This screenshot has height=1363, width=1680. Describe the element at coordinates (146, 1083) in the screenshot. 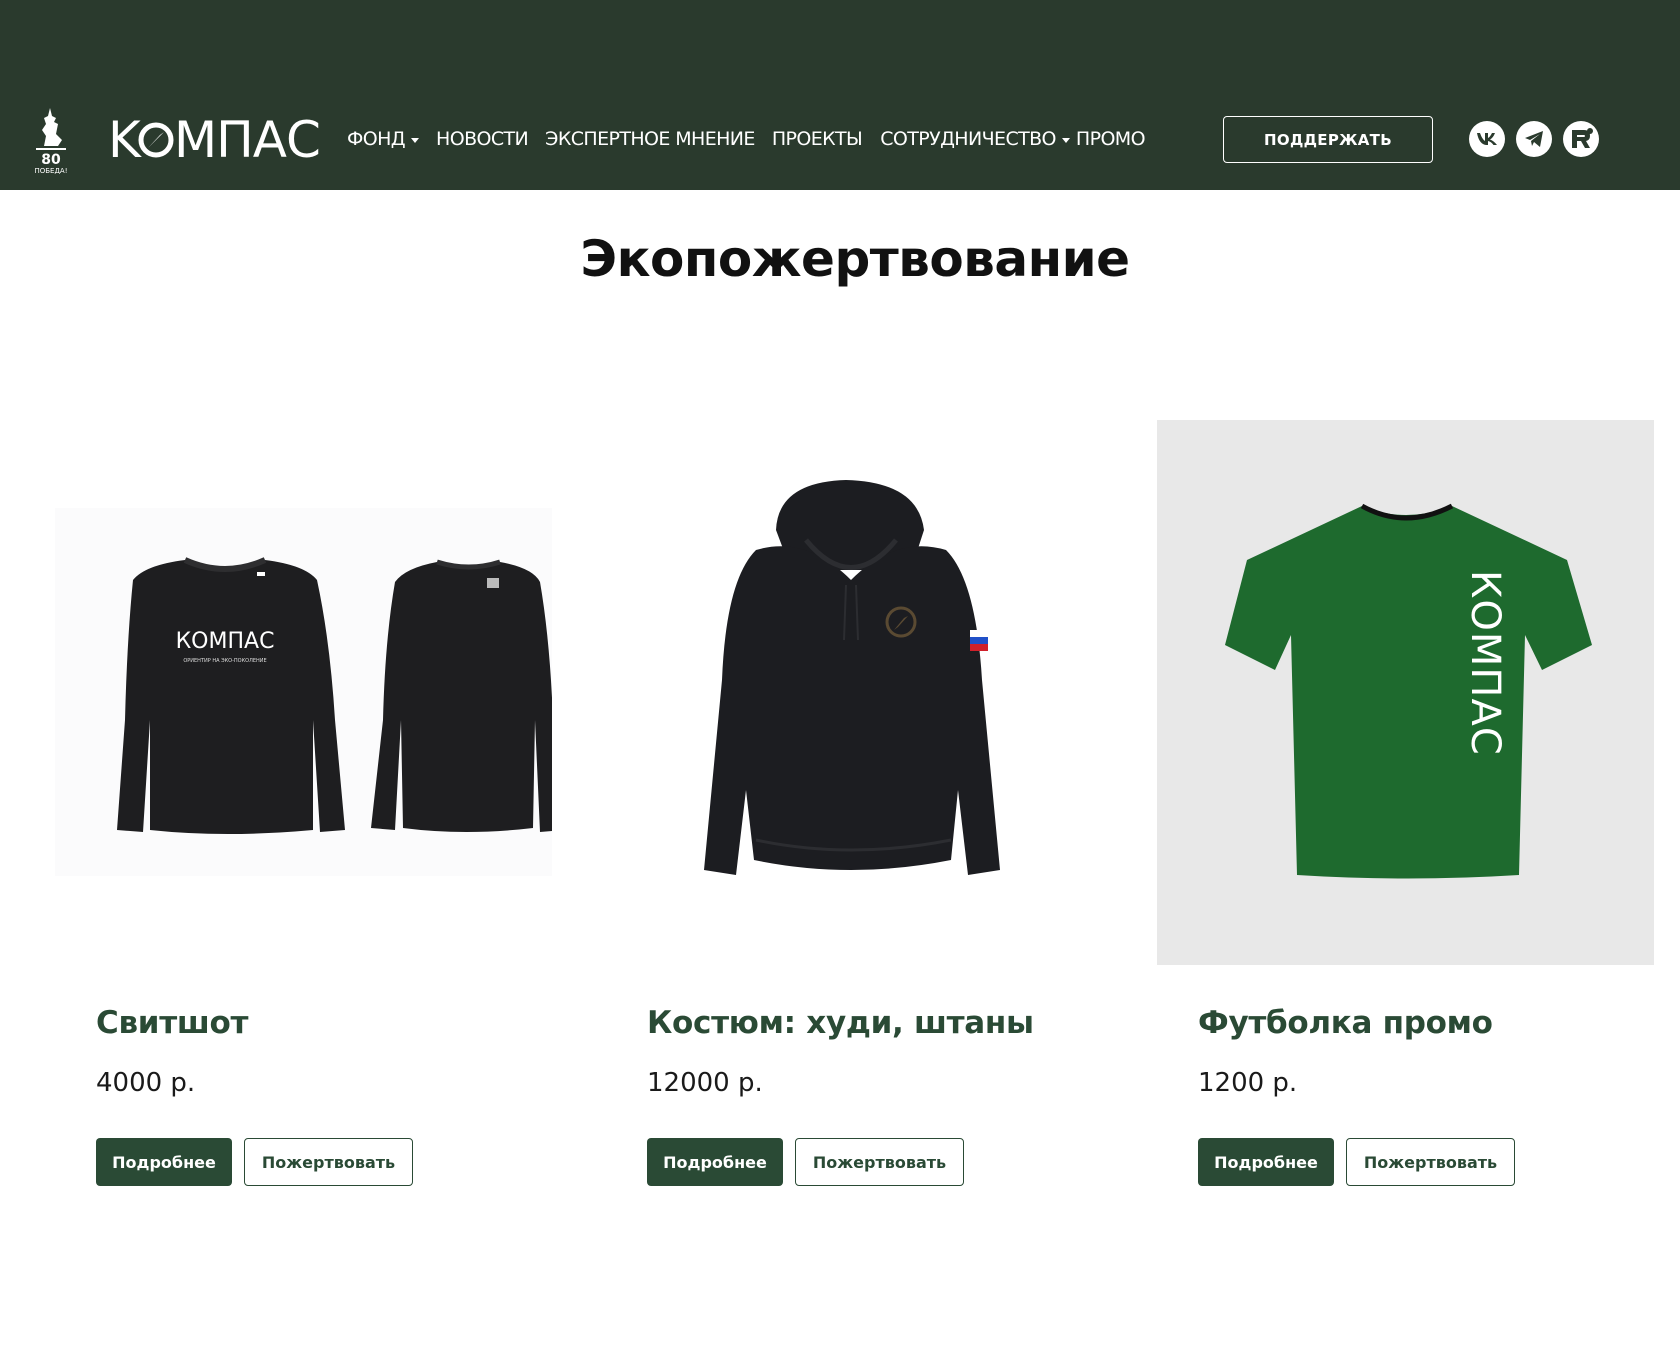

I see `product-price: 4000 р.` at that location.